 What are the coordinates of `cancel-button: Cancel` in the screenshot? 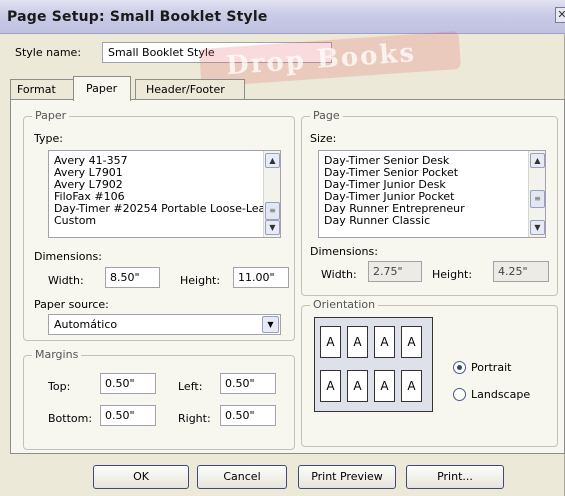 It's located at (242, 477).